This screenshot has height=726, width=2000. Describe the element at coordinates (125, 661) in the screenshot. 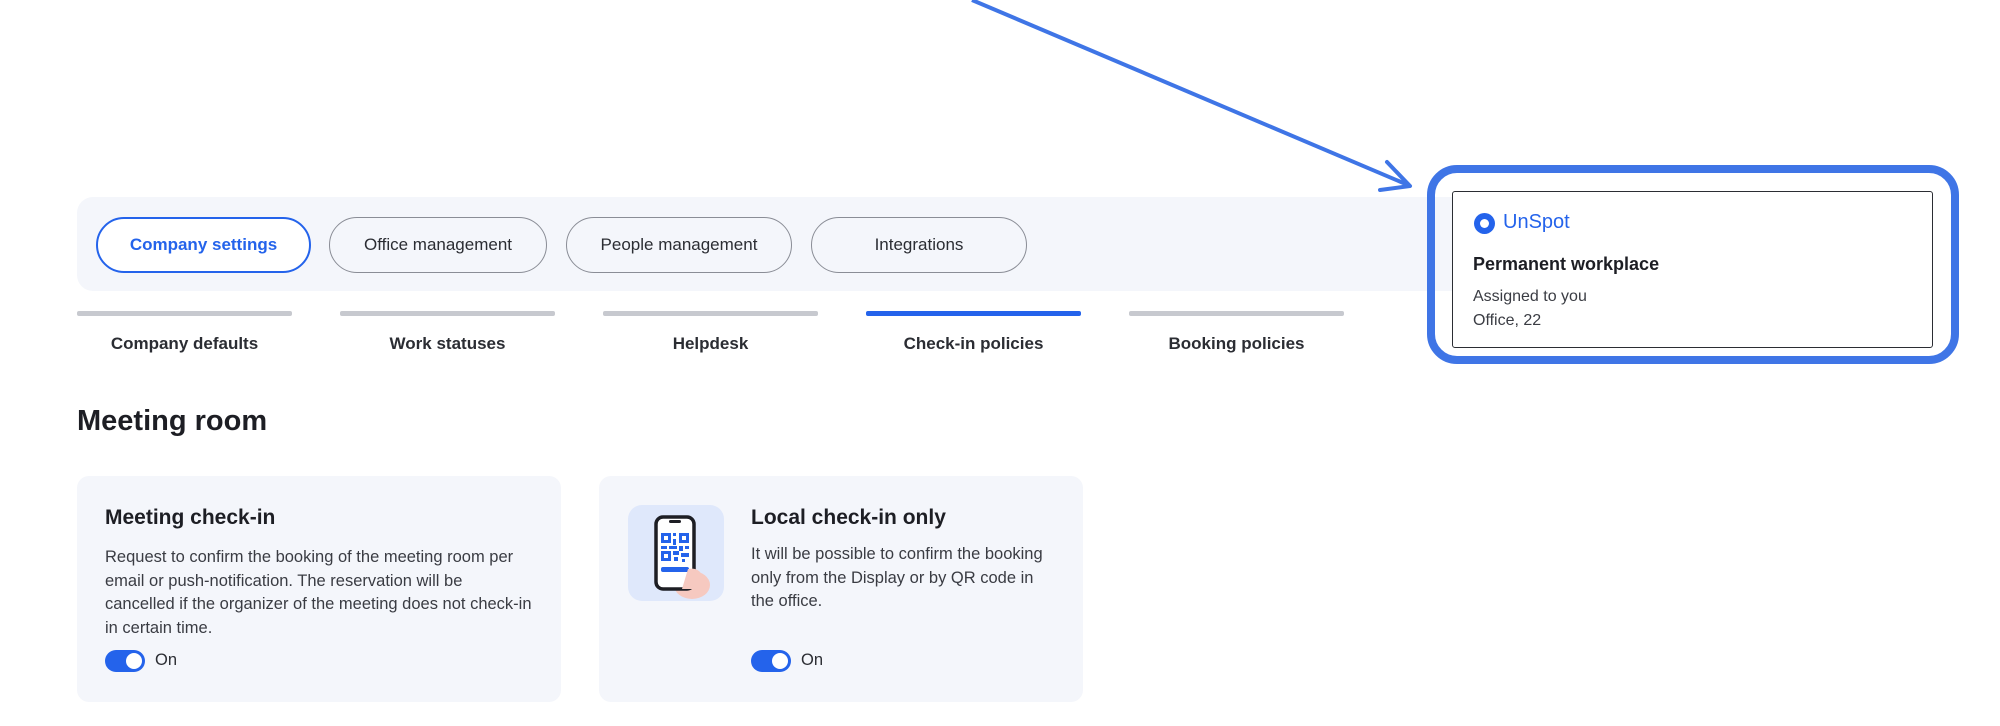

I see `meeting-check-in-toggle` at that location.